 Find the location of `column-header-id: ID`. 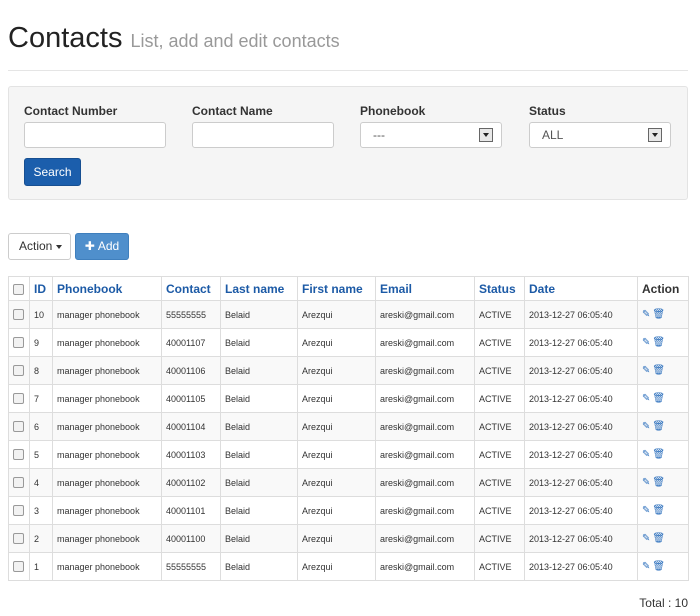

column-header-id: ID is located at coordinates (41, 288).